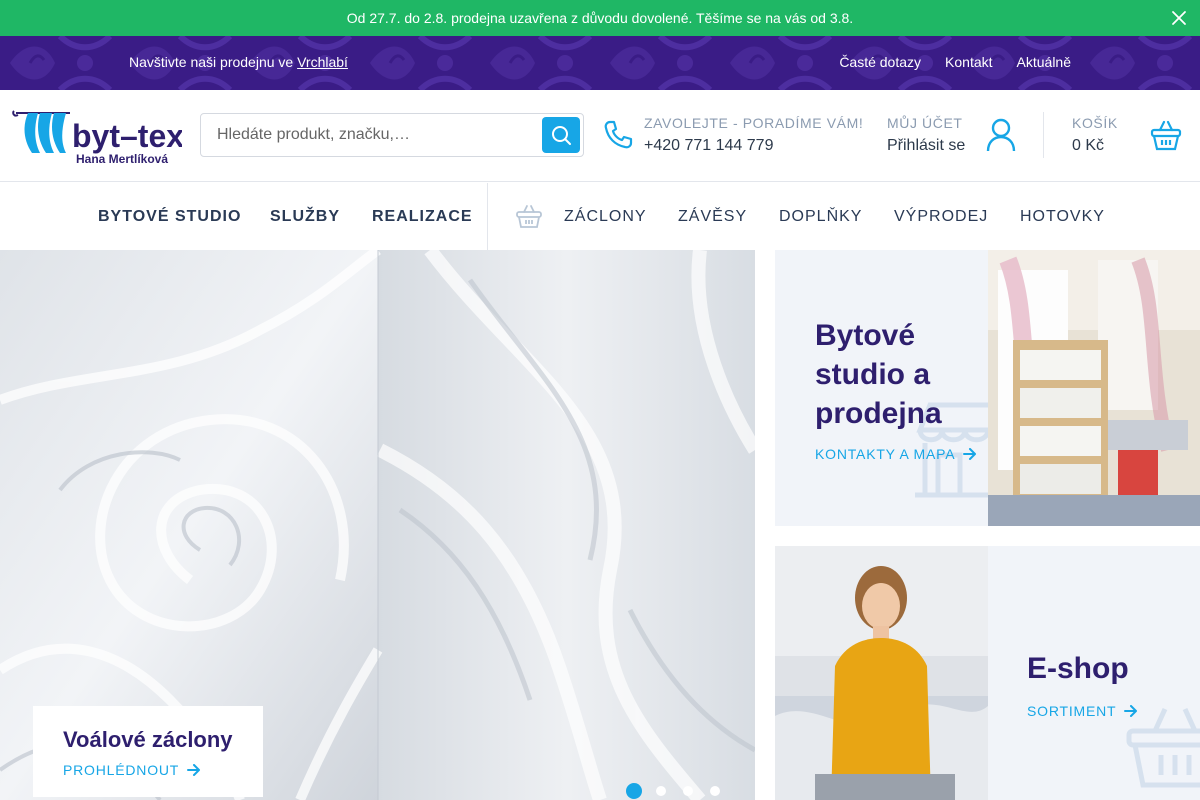 The image size is (1200, 800). What do you see at coordinates (148, 739) in the screenshot?
I see `hero-title: Voálové záclony` at bounding box center [148, 739].